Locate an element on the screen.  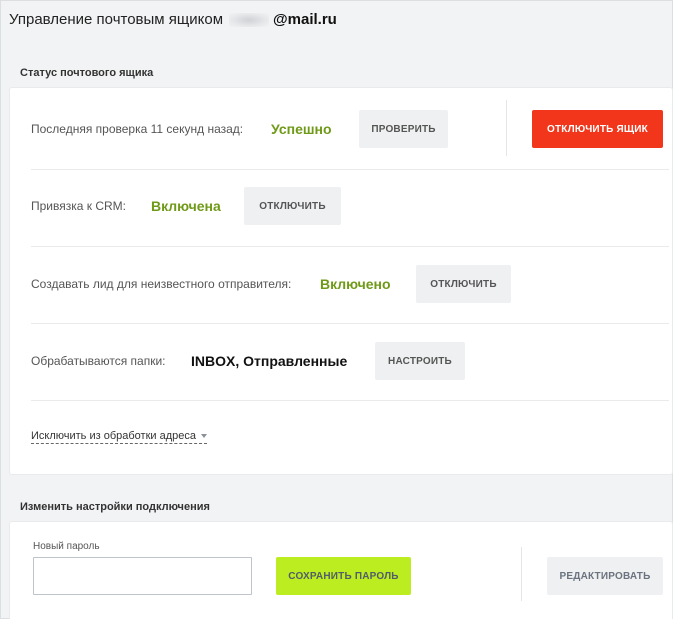
mailbox-domain: @mail.ru is located at coordinates (305, 19).